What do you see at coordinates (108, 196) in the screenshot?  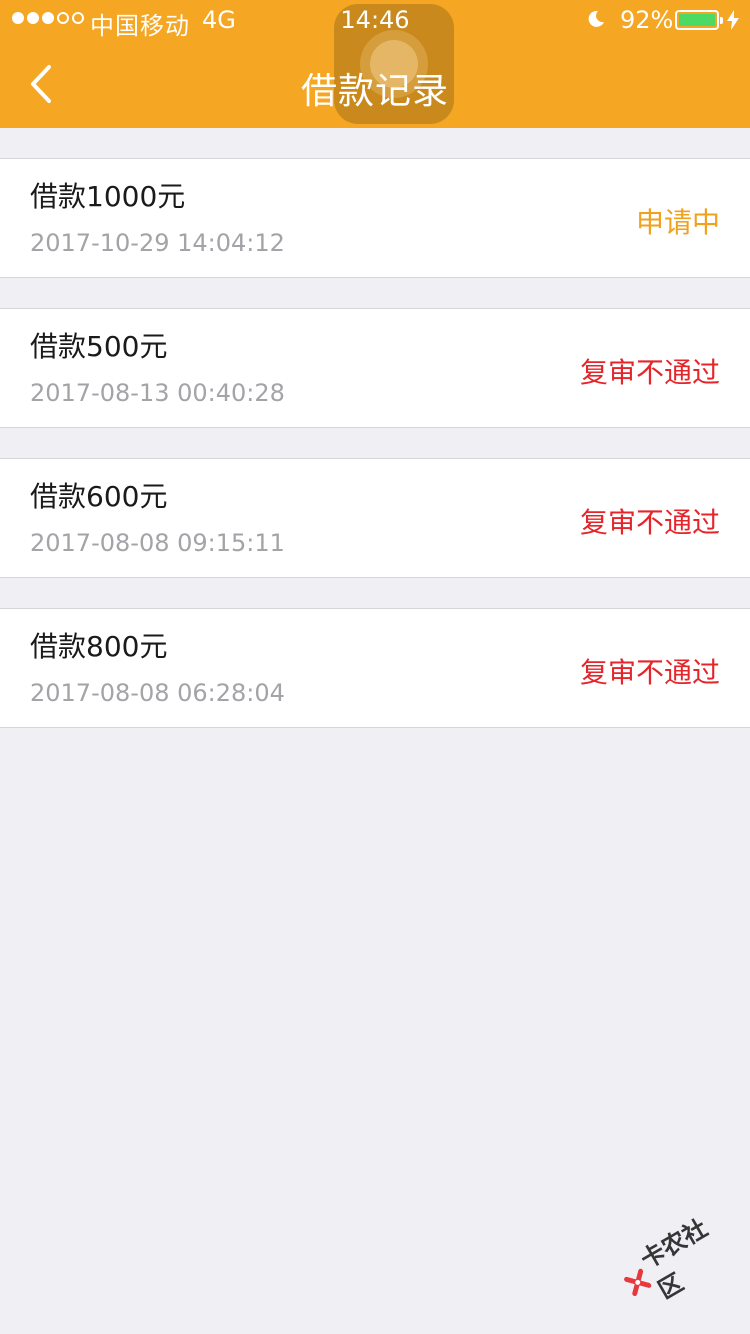 I see `loan-amount-title: 借款1000元` at bounding box center [108, 196].